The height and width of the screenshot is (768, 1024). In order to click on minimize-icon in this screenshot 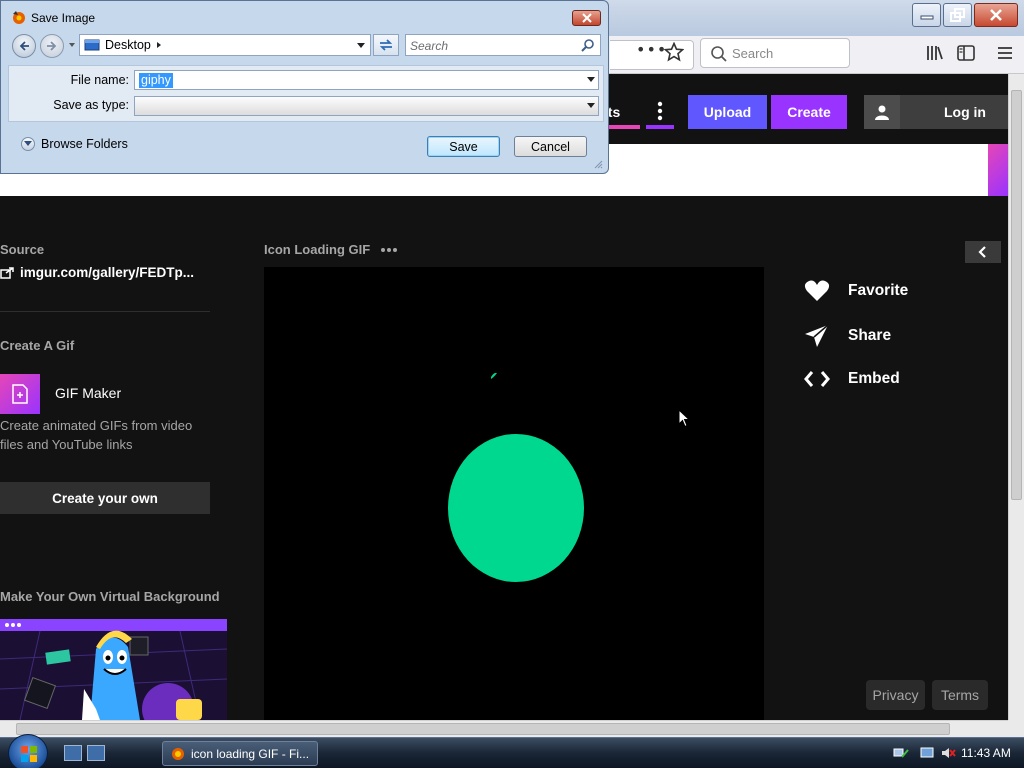, I will do `click(926, 17)`.